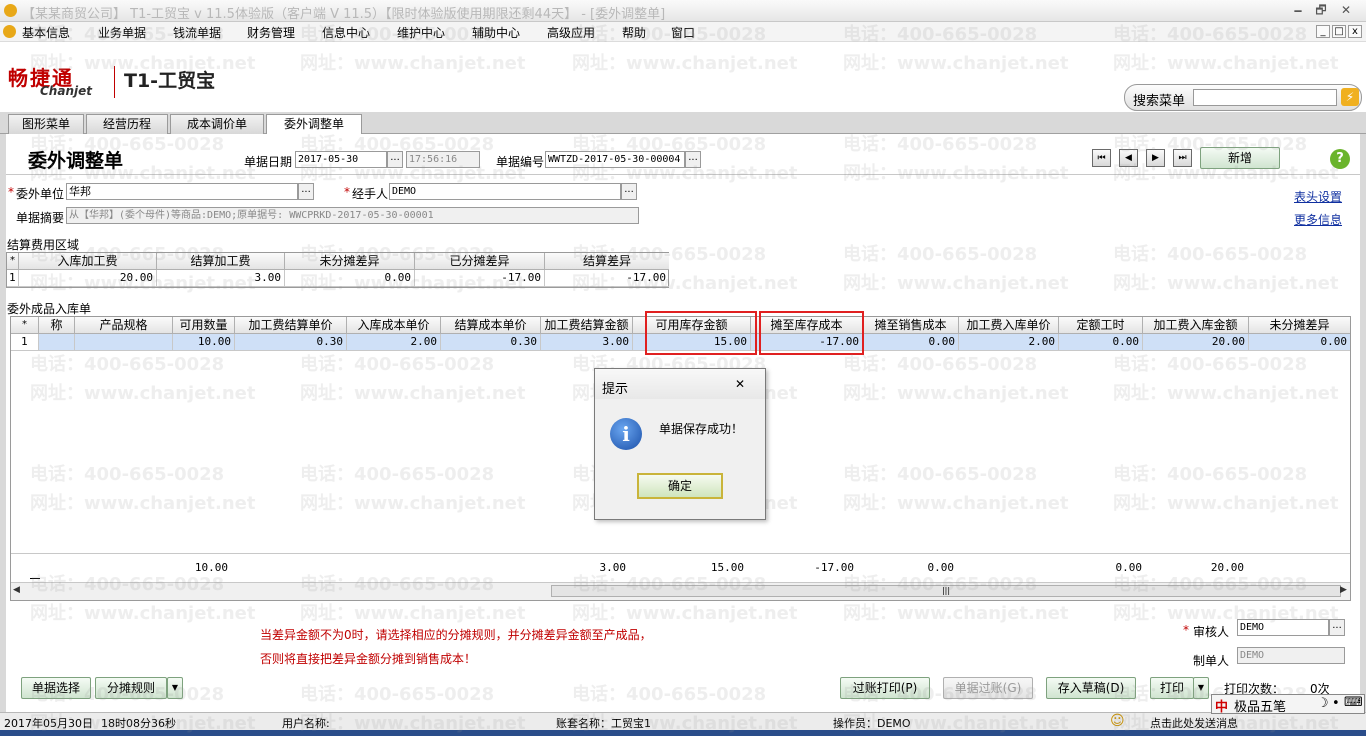 The image size is (1366, 736). What do you see at coordinates (46, 124) in the screenshot?
I see `tab-graphic-menu: 图形菜单` at bounding box center [46, 124].